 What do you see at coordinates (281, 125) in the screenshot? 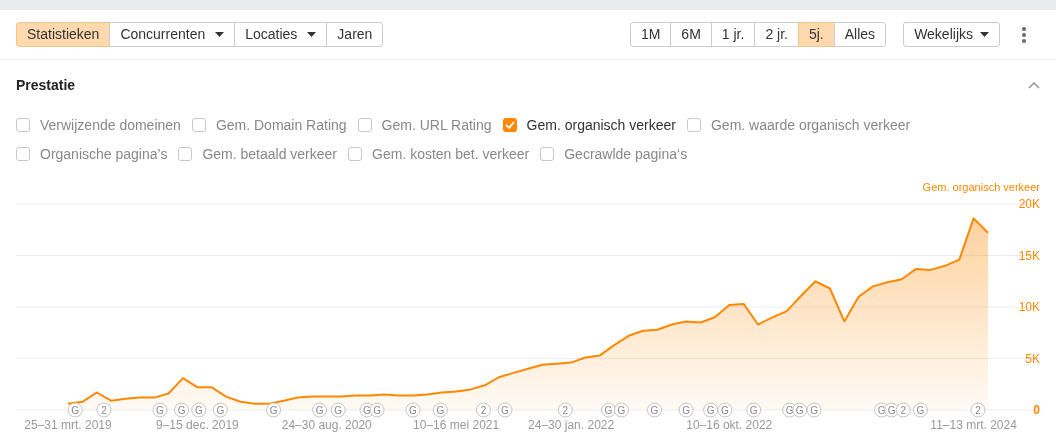
I see `checkbox-label: Gem. Domain Rating` at bounding box center [281, 125].